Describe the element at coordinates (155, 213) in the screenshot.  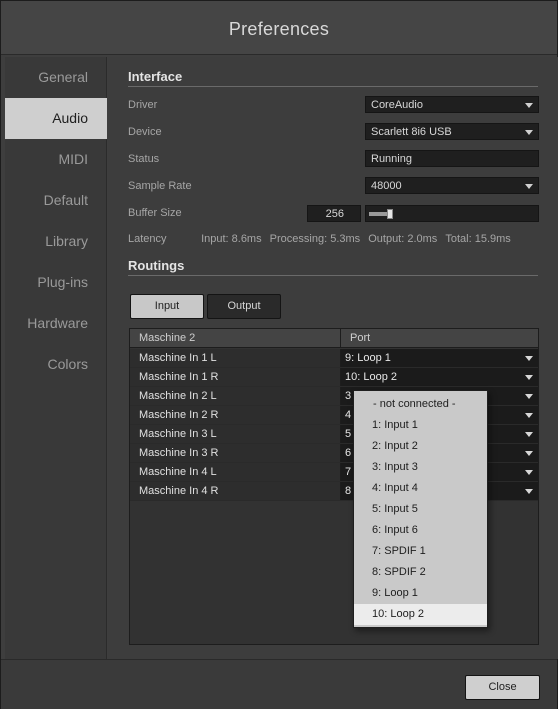
I see `buffer-size-label: Buffer Size` at that location.